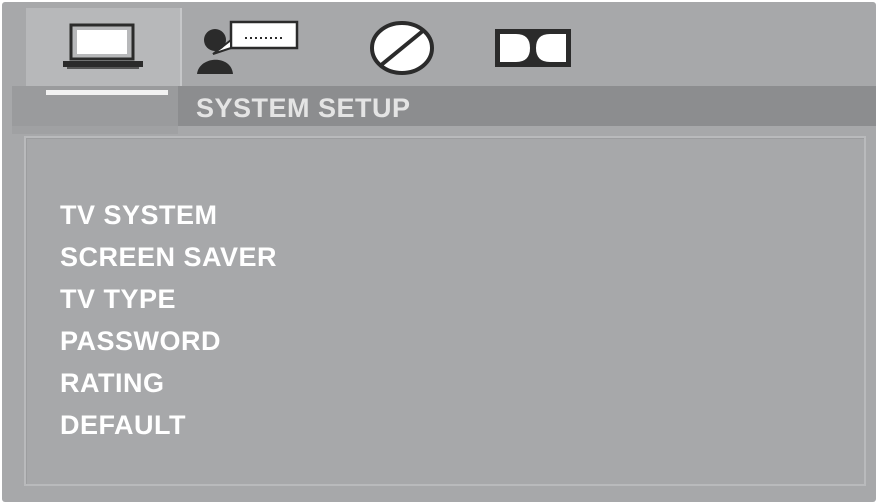 The height and width of the screenshot is (504, 878). Describe the element at coordinates (95, 130) in the screenshot. I see `active-tab-connector-lower` at that location.